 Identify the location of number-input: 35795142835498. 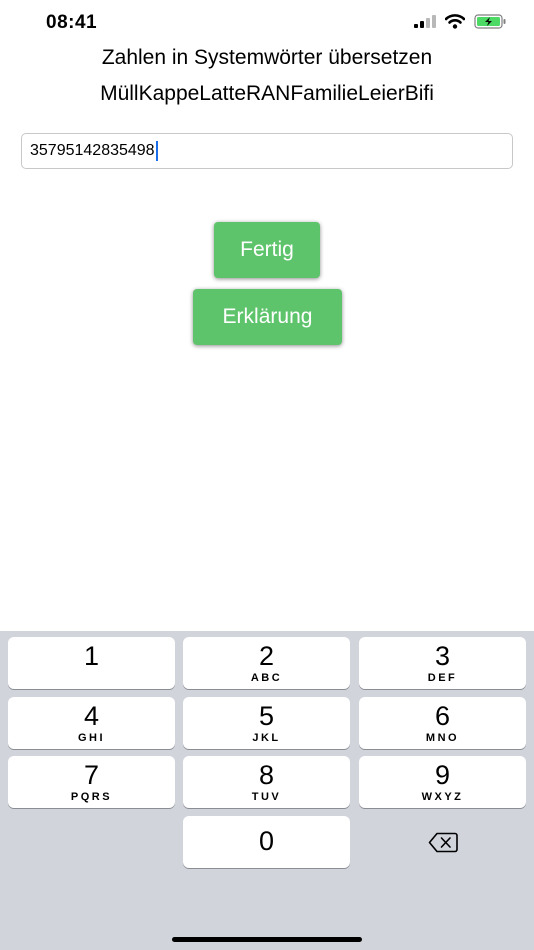
(267, 151).